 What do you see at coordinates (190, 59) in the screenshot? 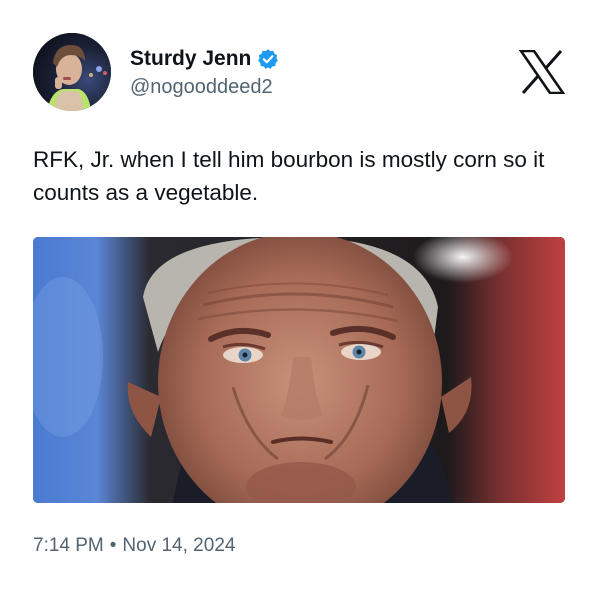
I see `display-name: Sturdy Jenn` at bounding box center [190, 59].